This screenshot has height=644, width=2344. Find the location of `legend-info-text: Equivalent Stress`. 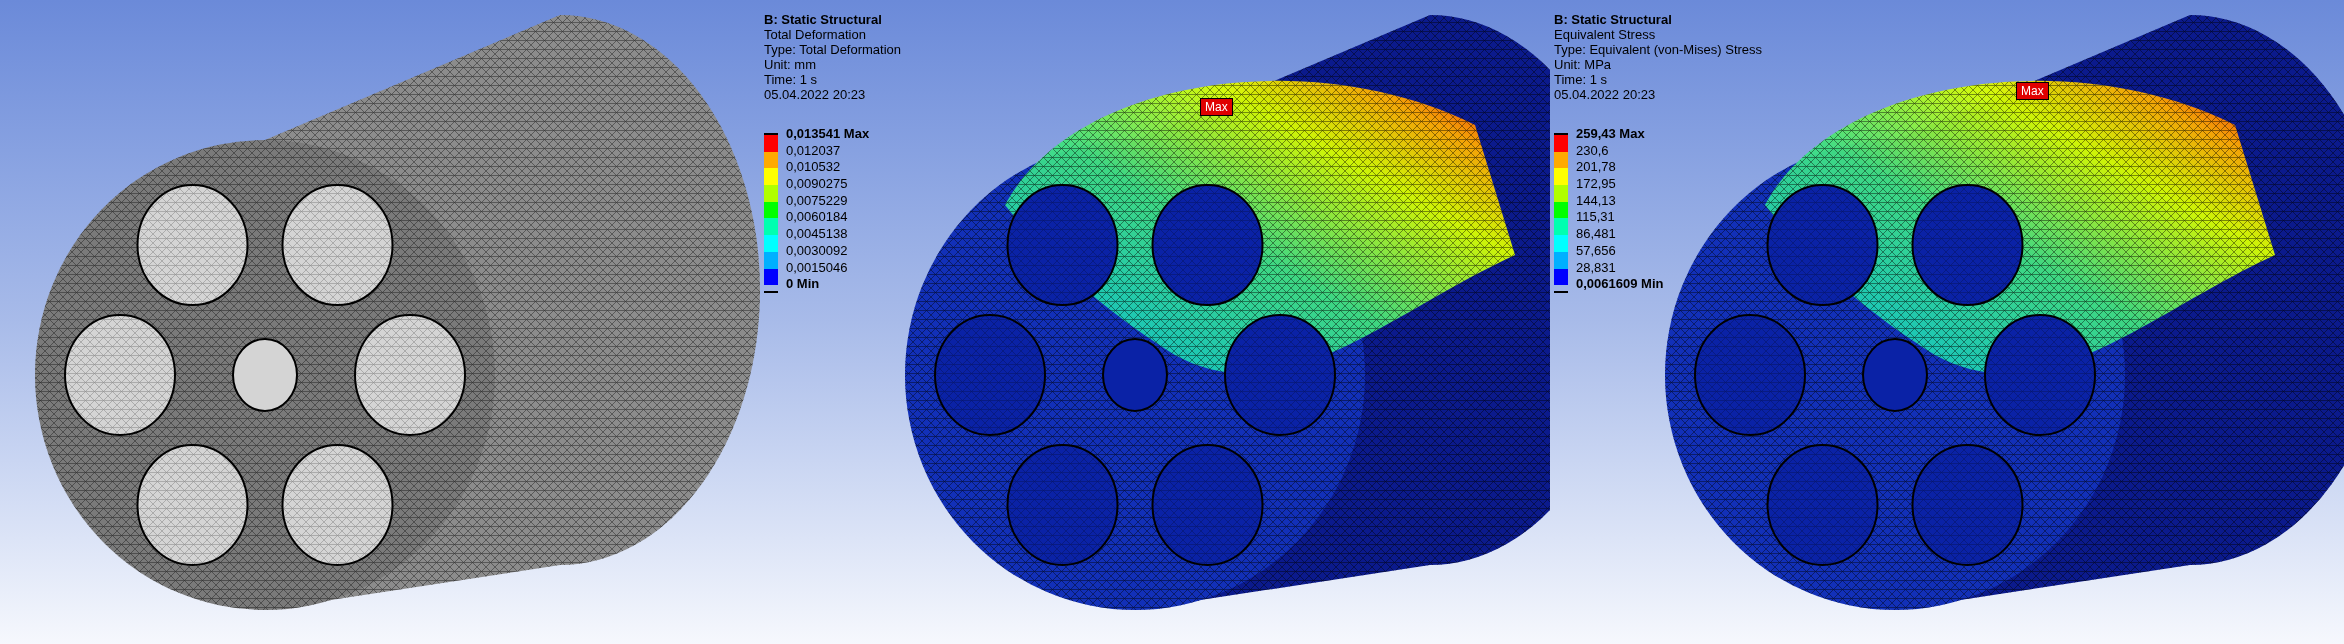

legend-info-text: Equivalent Stress is located at coordinates (1605, 34).